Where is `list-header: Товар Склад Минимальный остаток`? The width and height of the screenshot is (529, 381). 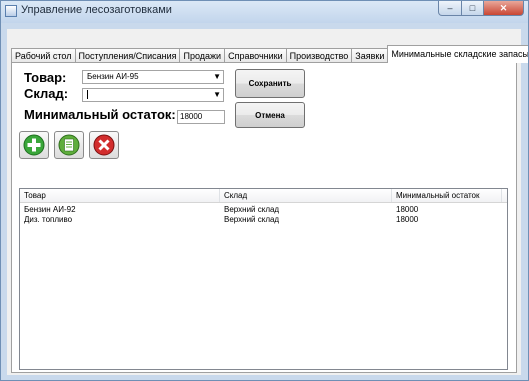 list-header: Товар Склад Минимальный остаток is located at coordinates (263, 196).